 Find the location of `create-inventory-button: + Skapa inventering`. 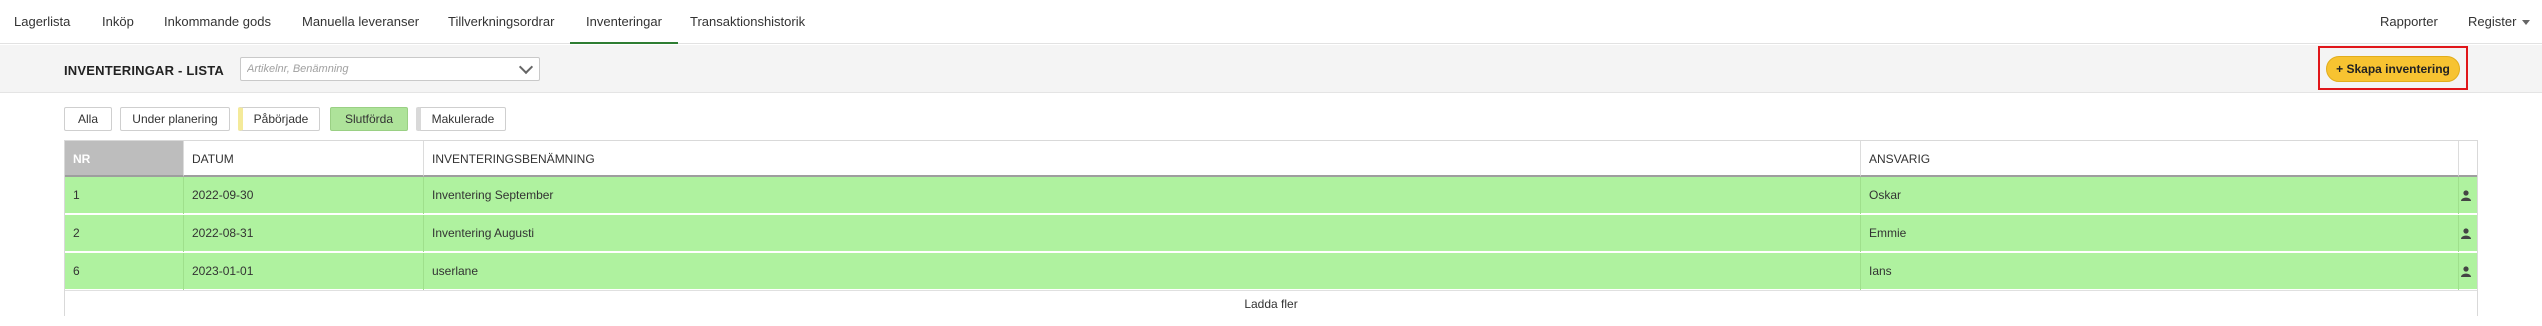

create-inventory-button: + Skapa inventering is located at coordinates (2393, 69).